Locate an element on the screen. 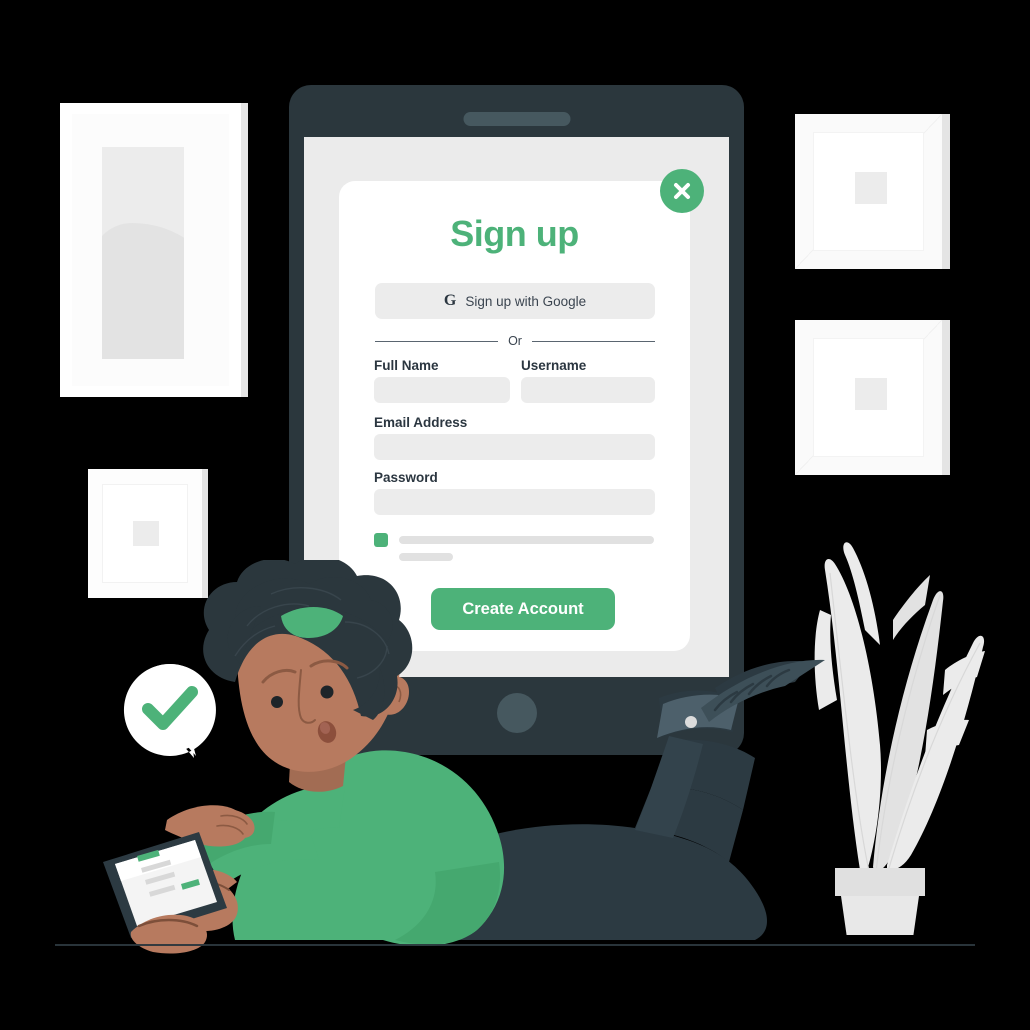 The width and height of the screenshot is (1030, 1030). head is located at coordinates (308, 666).